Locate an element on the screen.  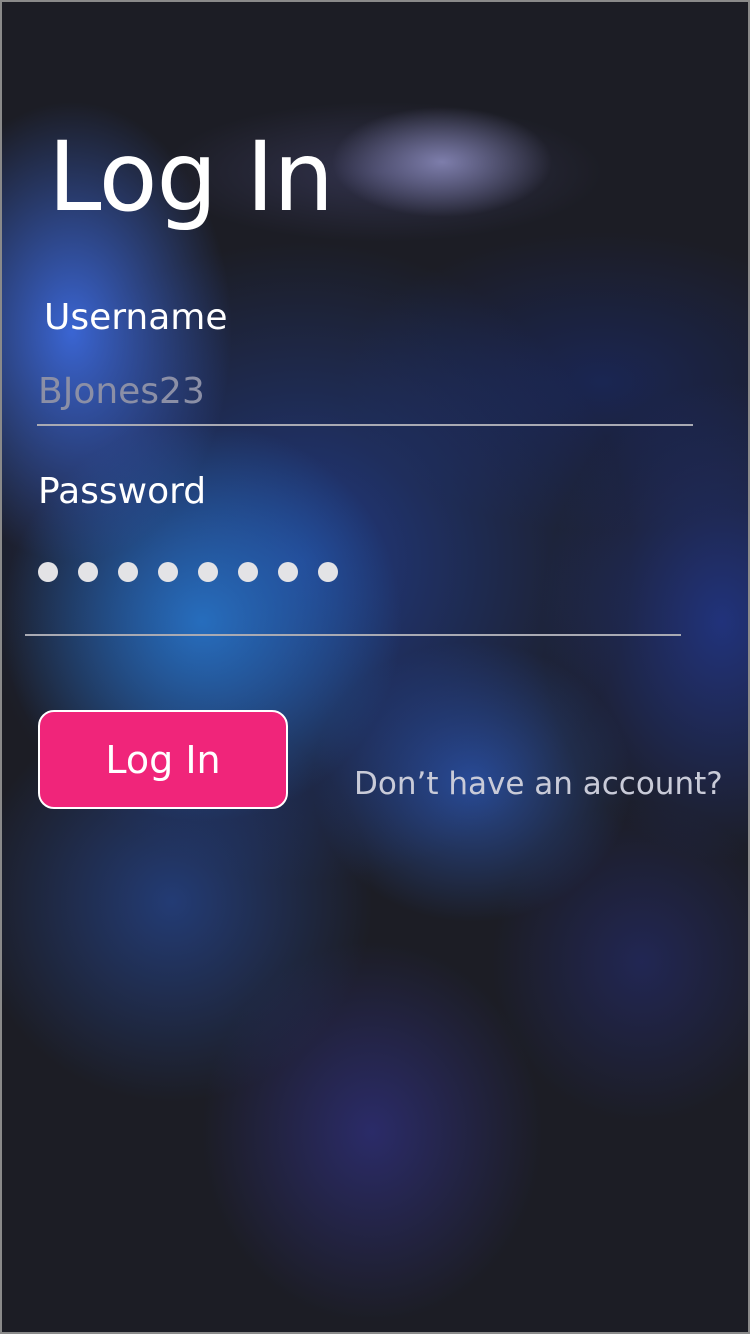
signup-link: Don’t have an account? is located at coordinates (538, 784).